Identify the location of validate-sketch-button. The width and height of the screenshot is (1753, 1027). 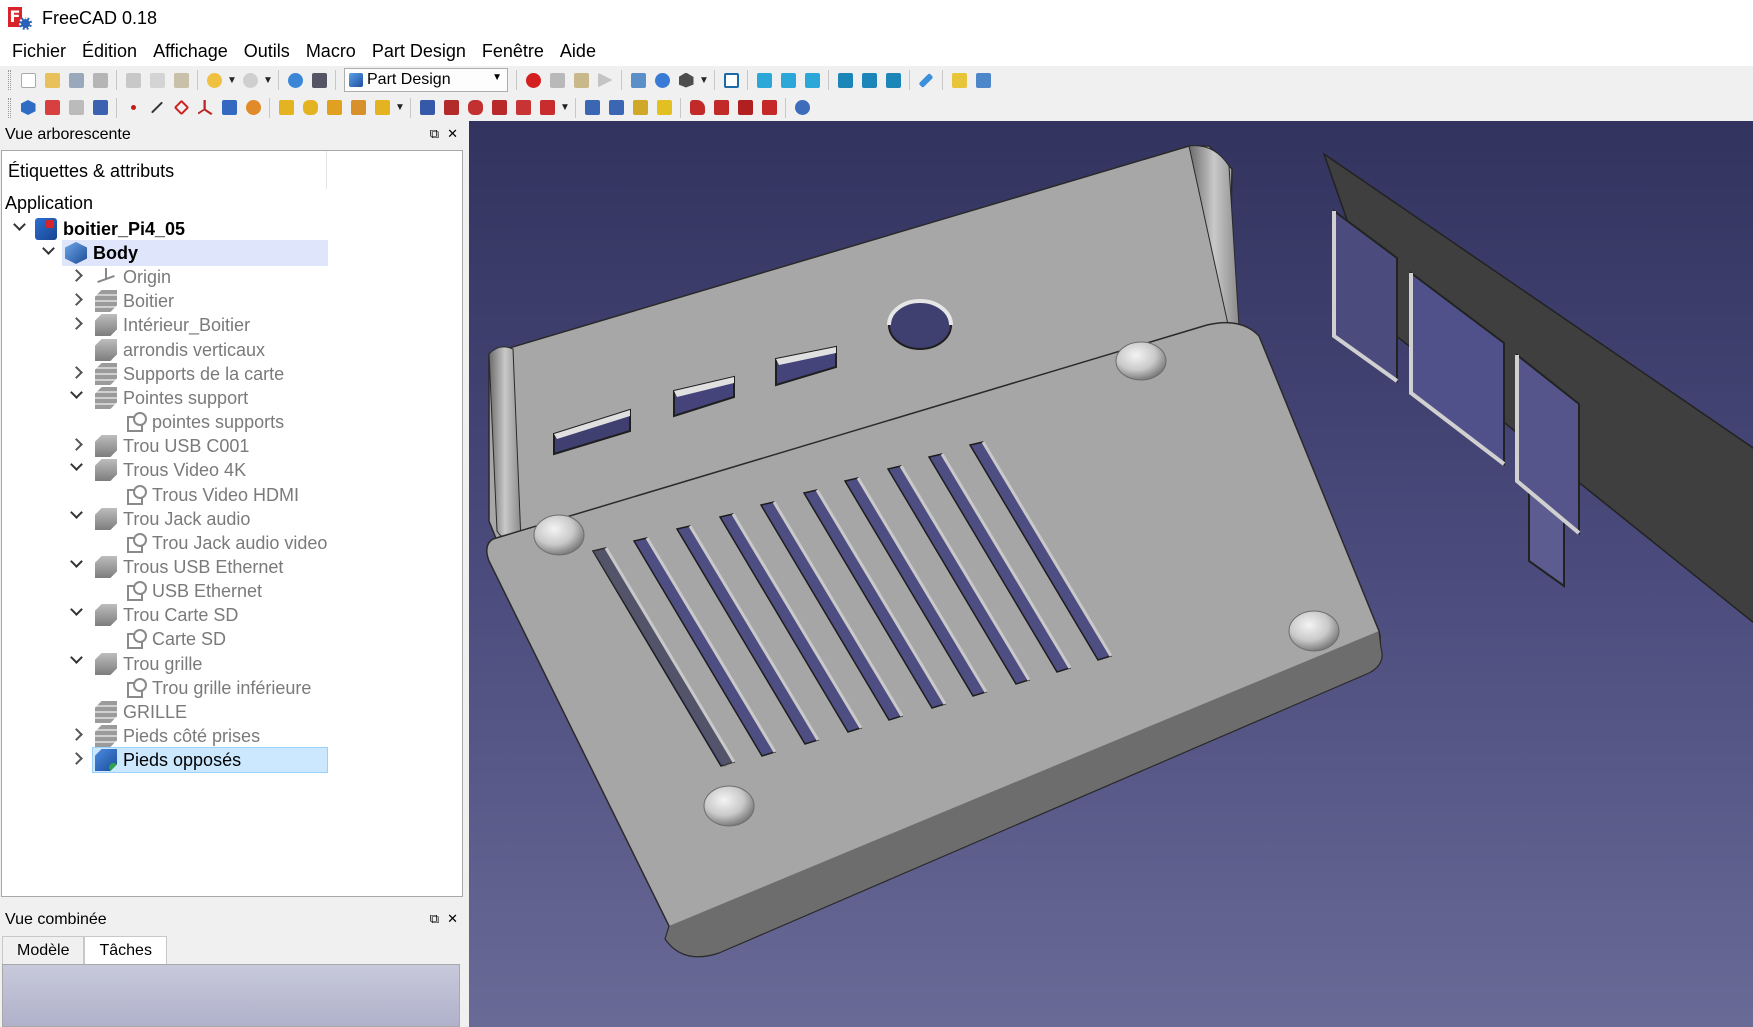
(76, 108).